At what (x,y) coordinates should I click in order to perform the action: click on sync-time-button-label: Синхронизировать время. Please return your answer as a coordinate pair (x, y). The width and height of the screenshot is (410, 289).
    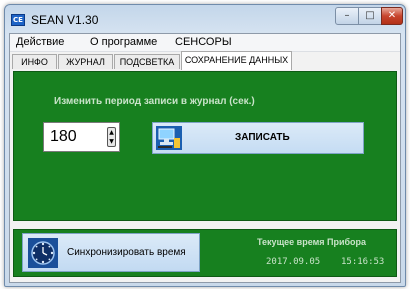
    Looking at the image, I should click on (126, 252).